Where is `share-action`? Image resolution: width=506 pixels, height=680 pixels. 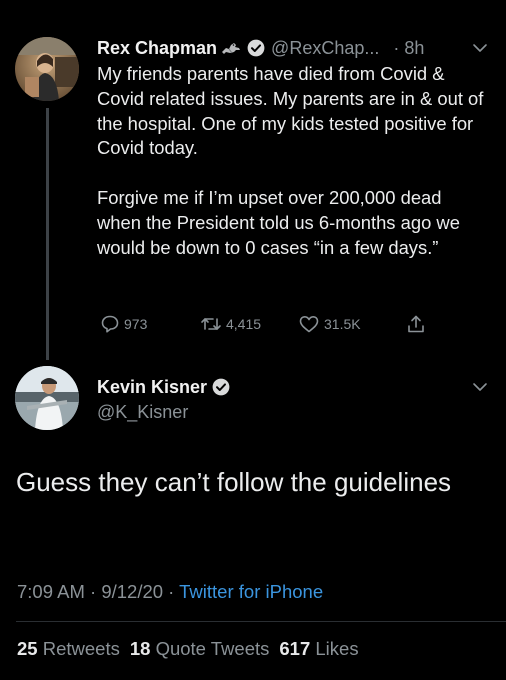
share-action is located at coordinates (416, 324).